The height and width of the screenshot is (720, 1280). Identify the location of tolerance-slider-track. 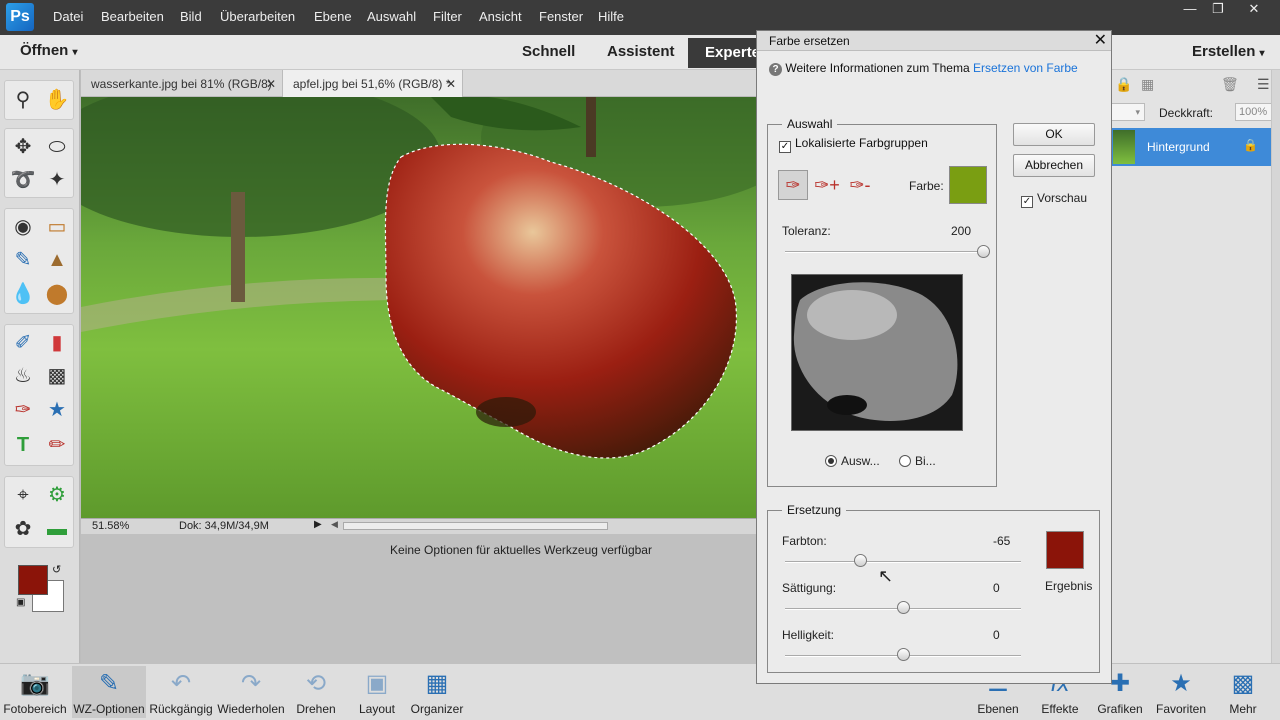
(885, 252).